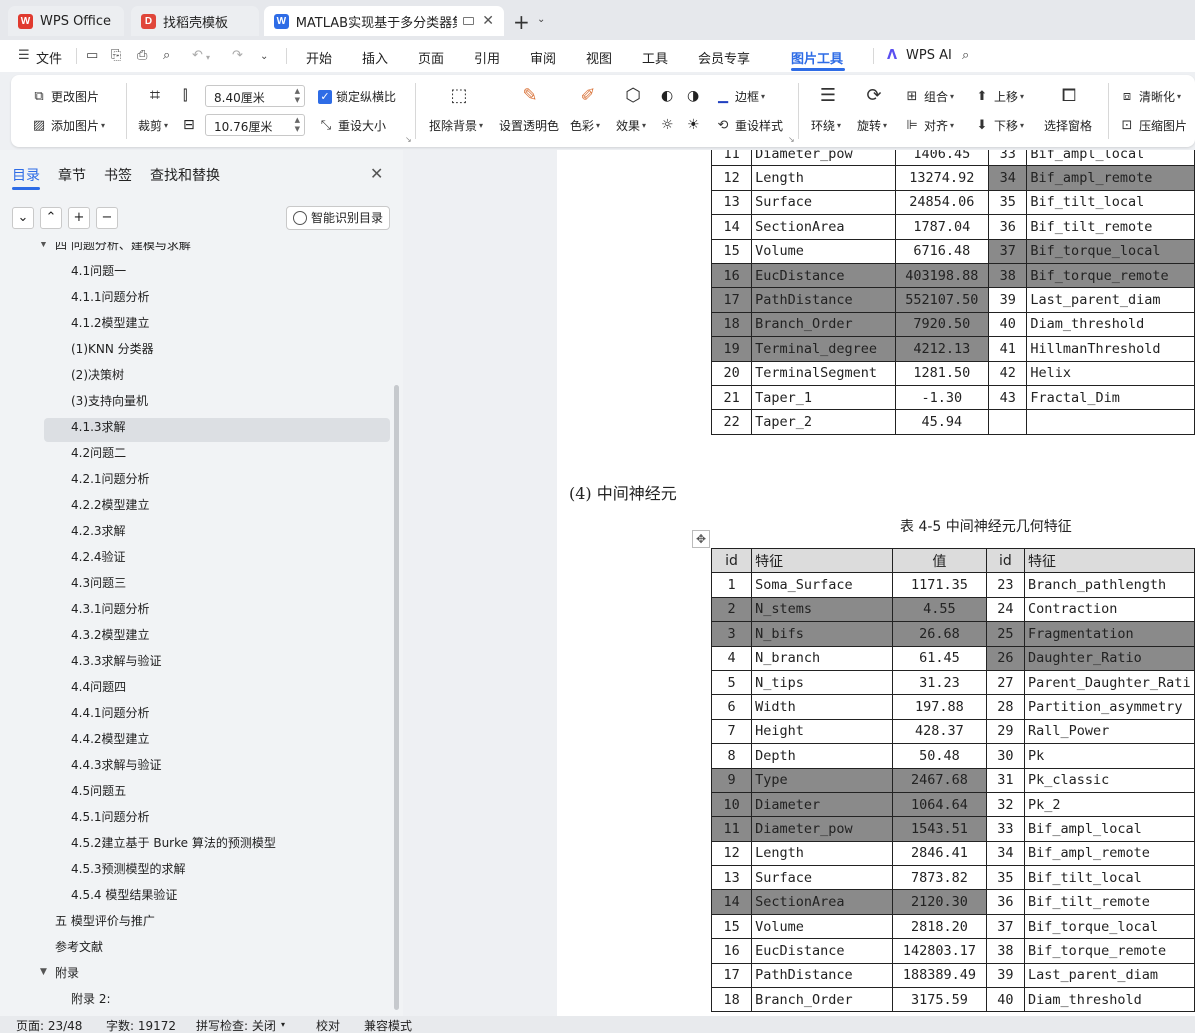  Describe the element at coordinates (98, 530) in the screenshot. I see `toc-item: 4.2.3求解` at that location.